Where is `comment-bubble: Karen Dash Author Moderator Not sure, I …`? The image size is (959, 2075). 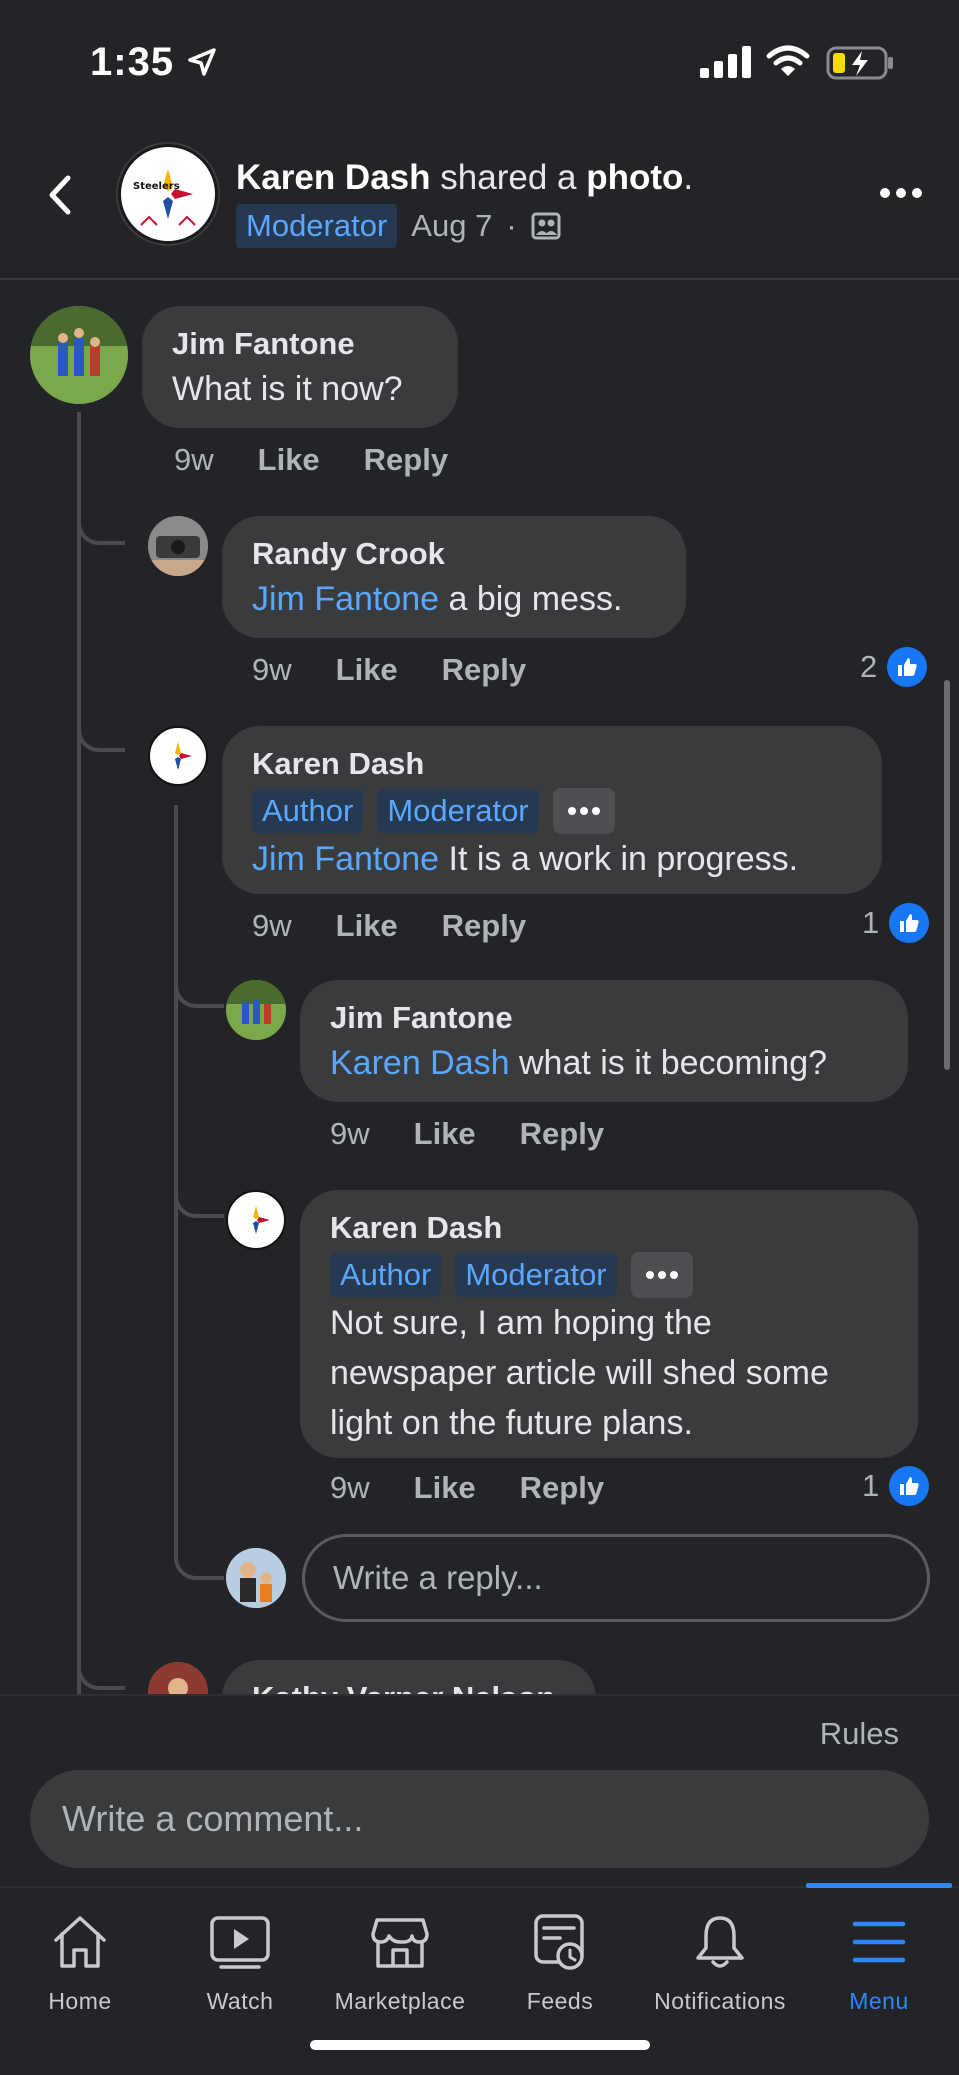
comment-bubble: Karen Dash Author Moderator Not sure, I … is located at coordinates (609, 1324).